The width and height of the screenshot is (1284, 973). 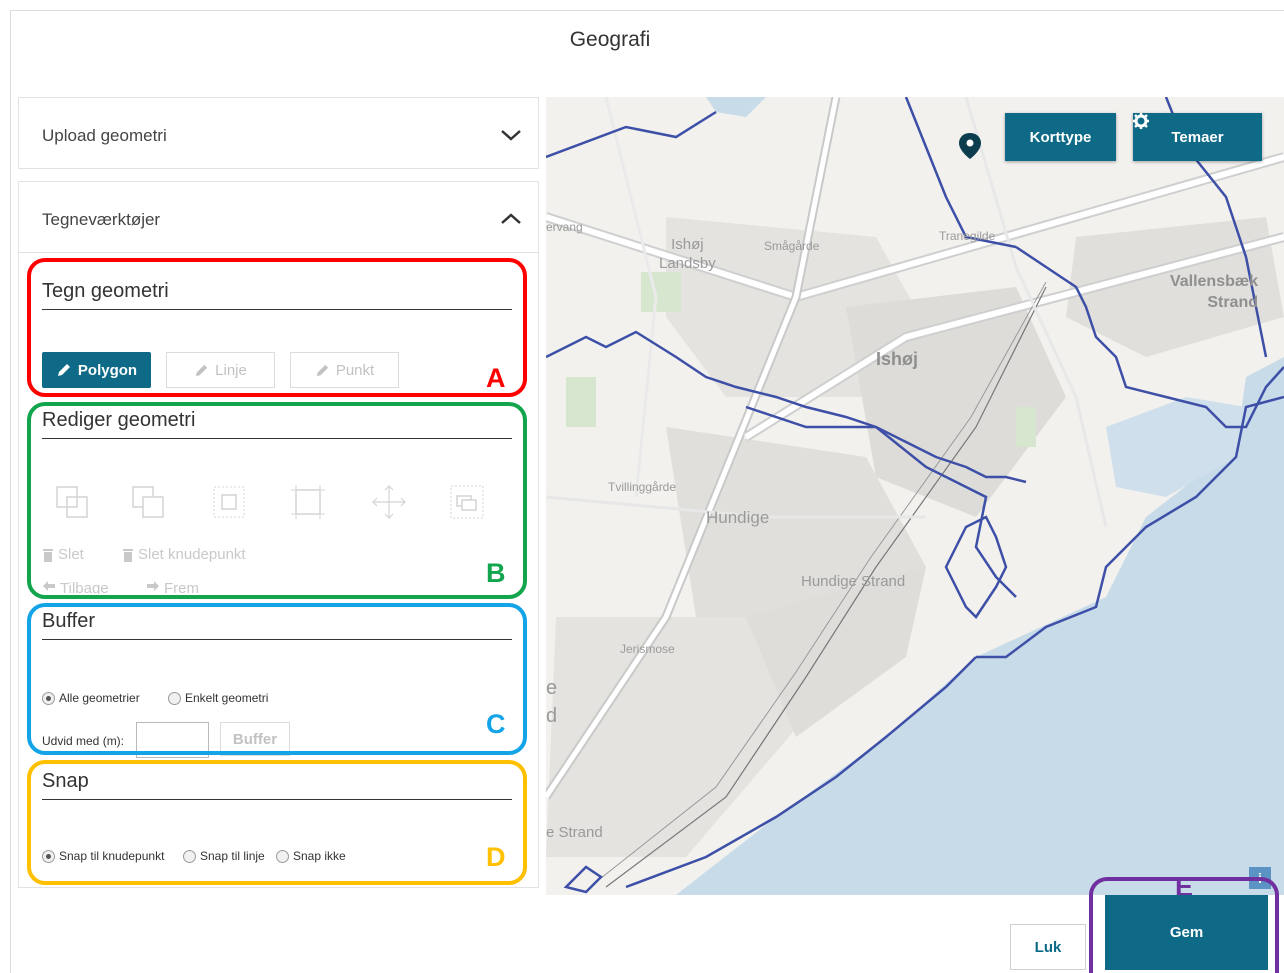 I want to click on annotation-letter-c: C, so click(x=496, y=724).